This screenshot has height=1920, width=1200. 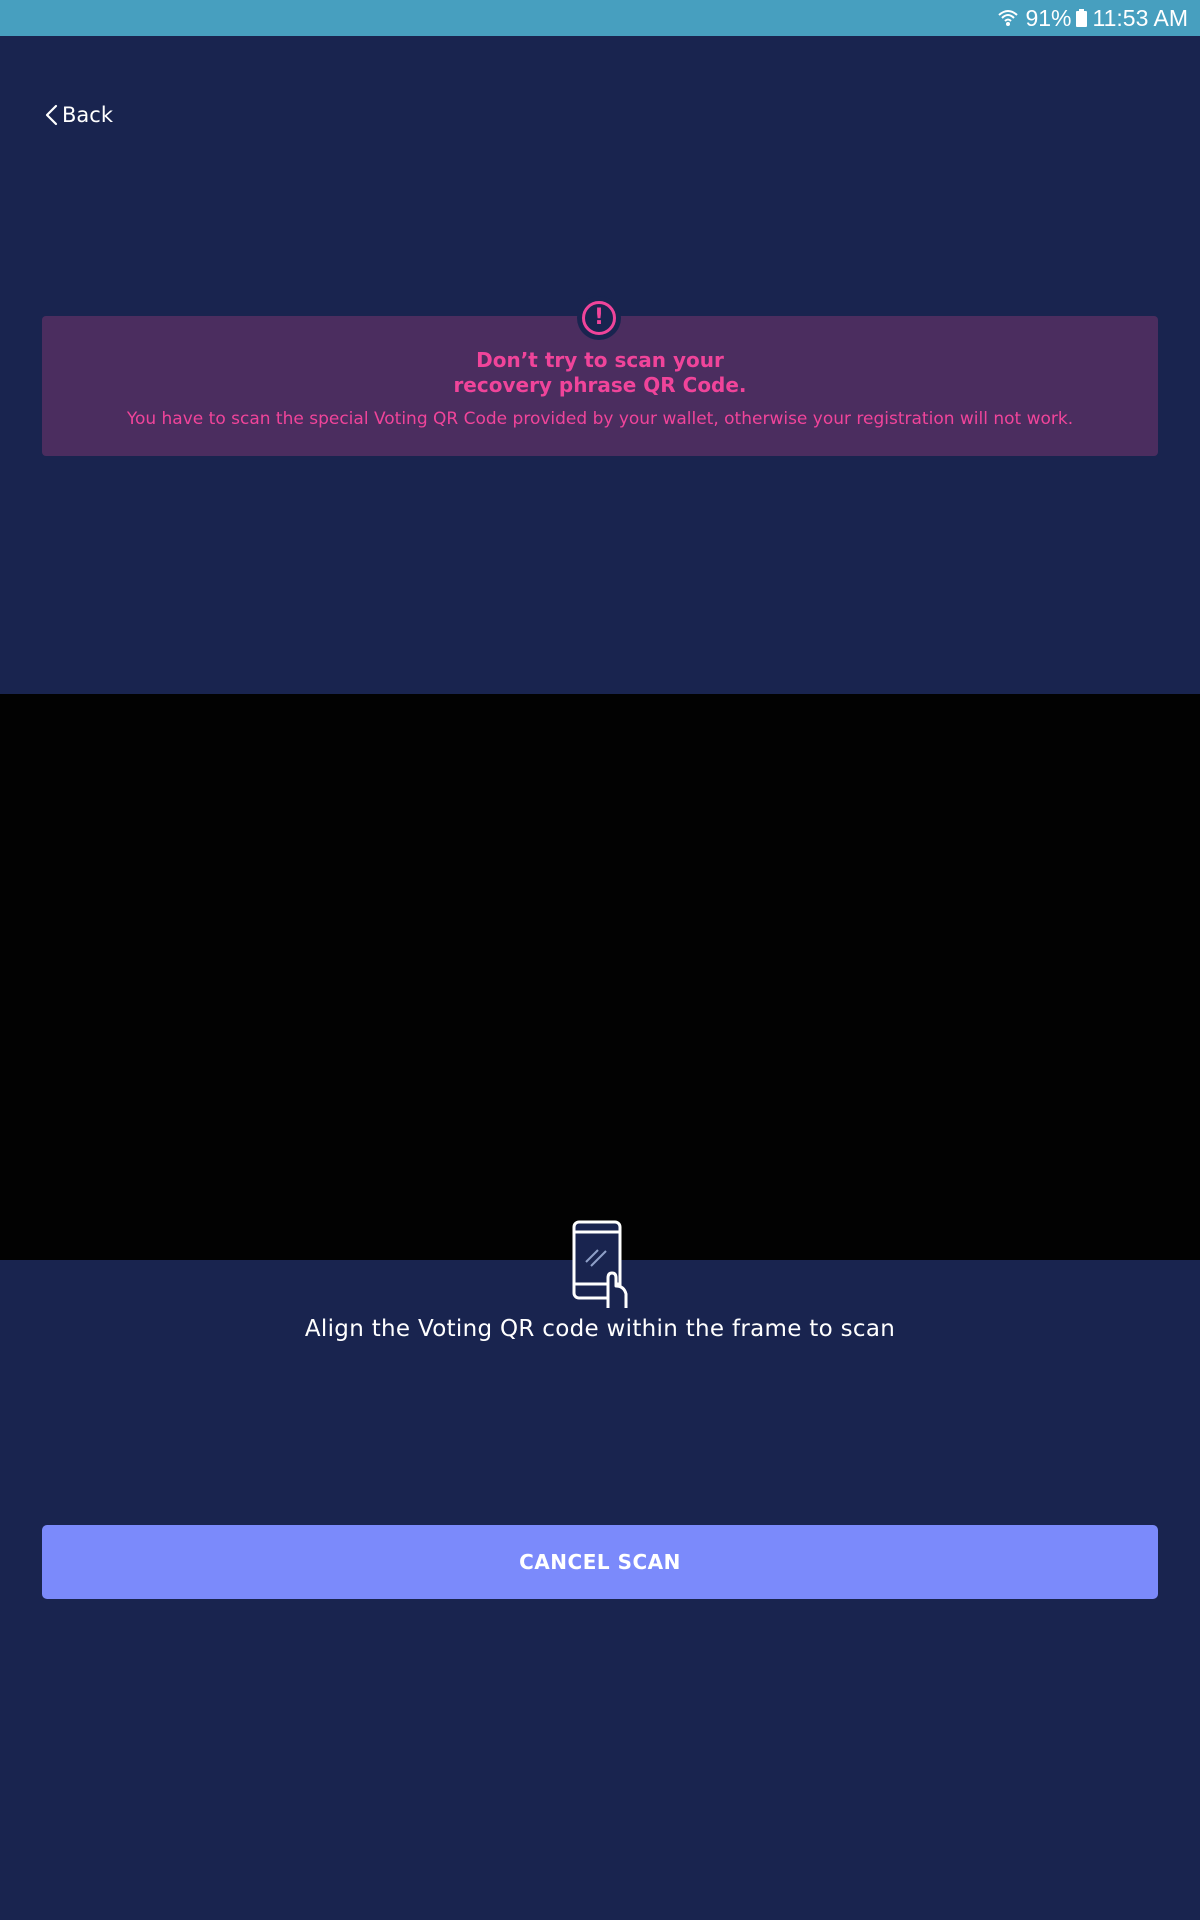 I want to click on back-button: Back, so click(x=78, y=115).